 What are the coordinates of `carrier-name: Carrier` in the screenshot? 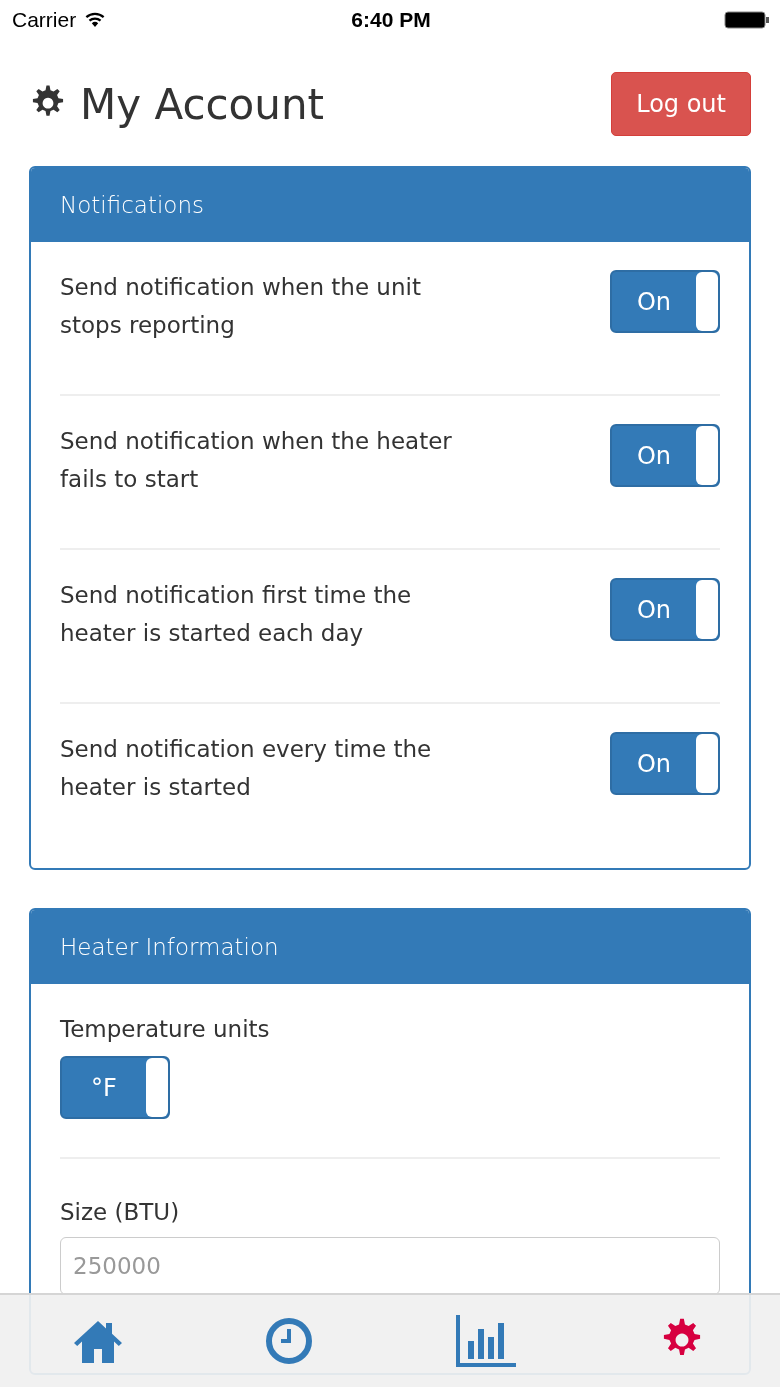 It's located at (44, 20).